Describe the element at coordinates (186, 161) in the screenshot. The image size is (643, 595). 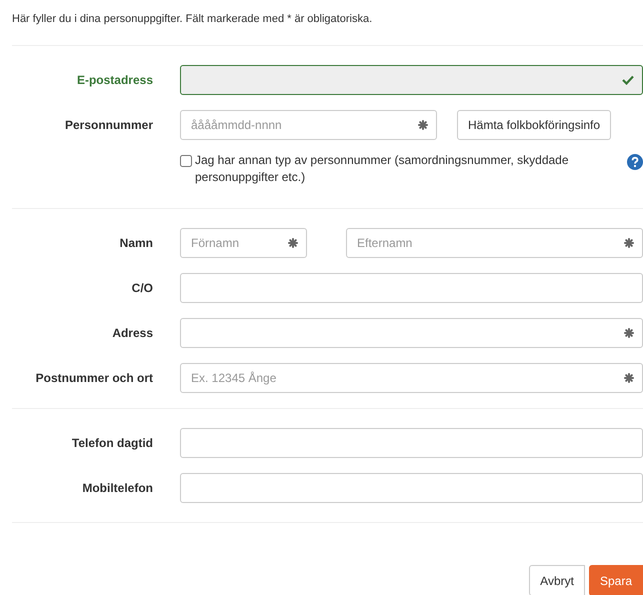
I see `checkbox` at that location.